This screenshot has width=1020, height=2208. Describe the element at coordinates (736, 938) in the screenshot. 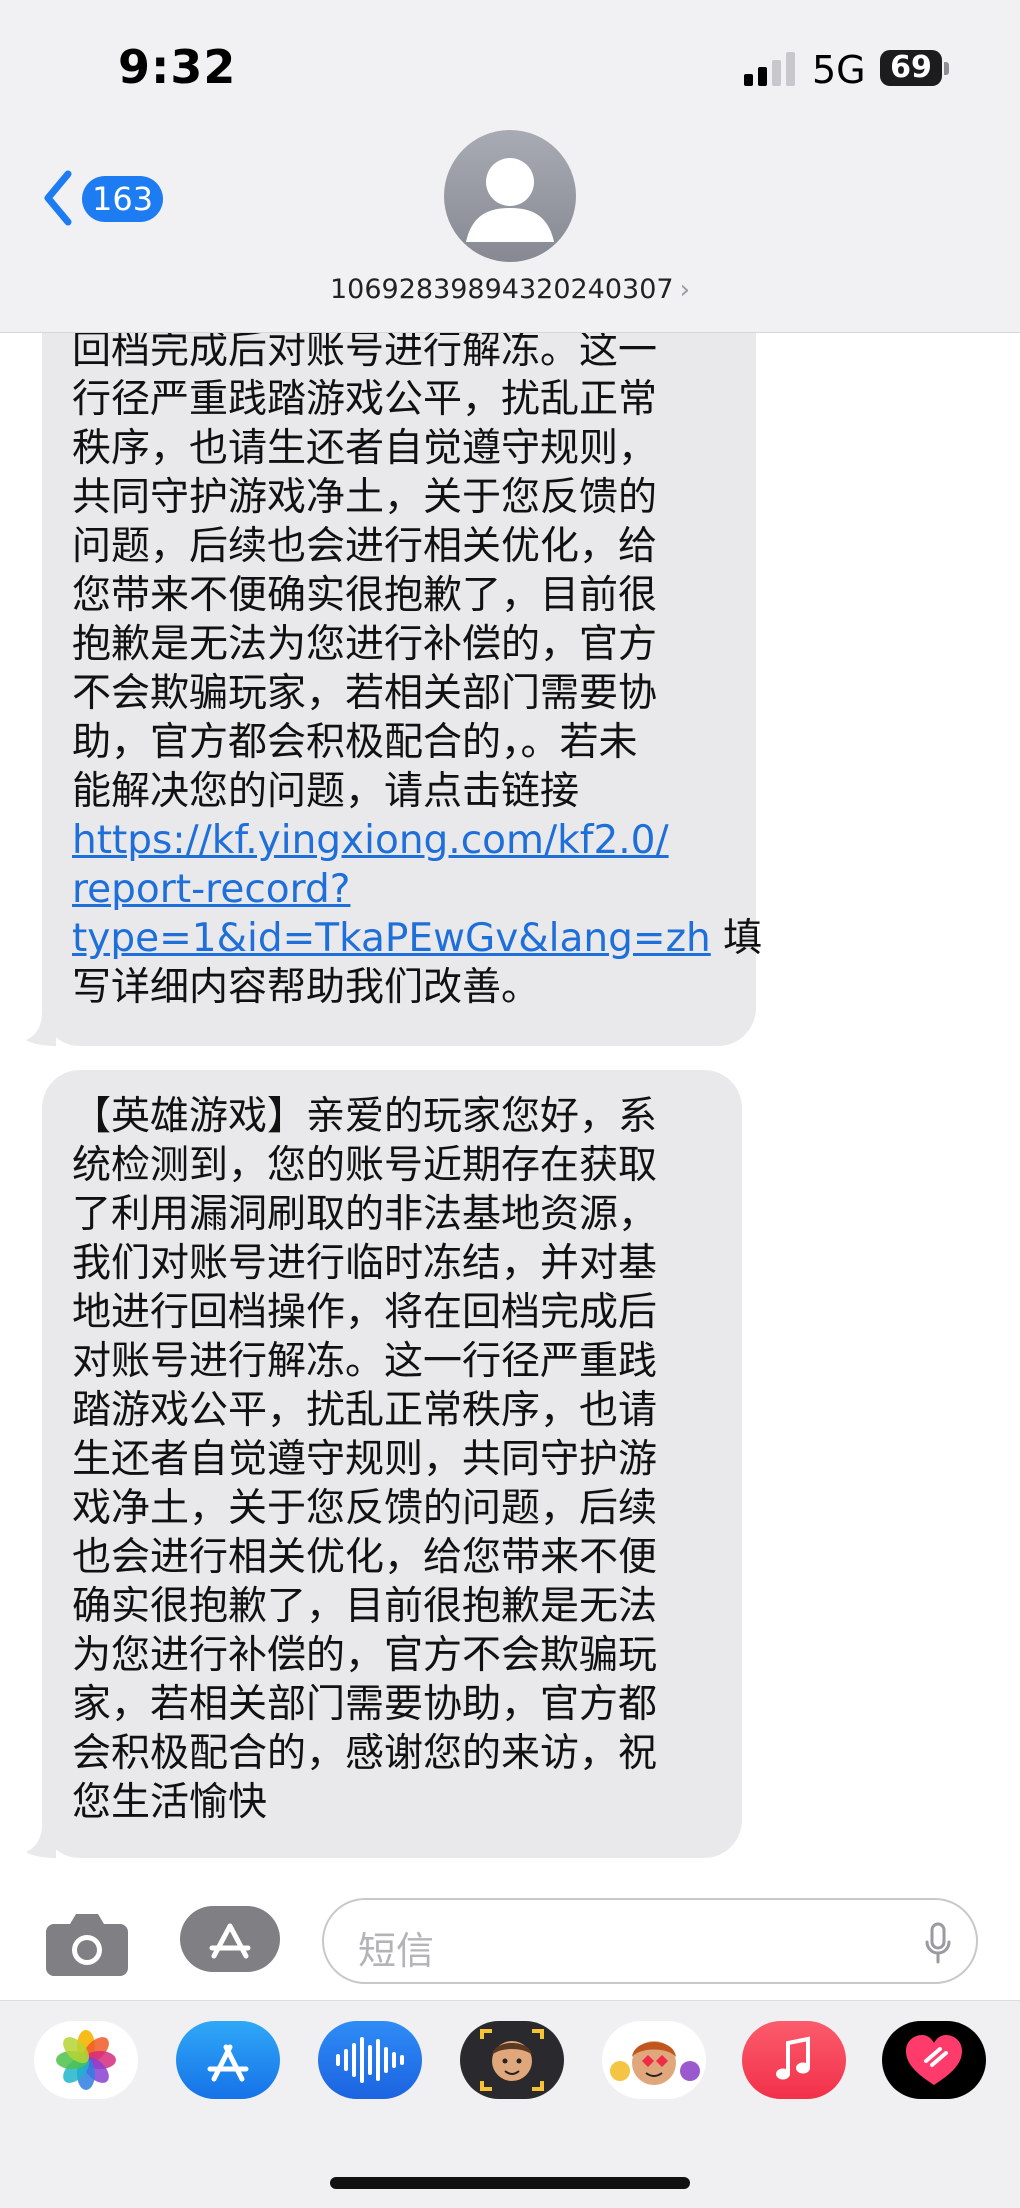

I see `message-text: 填` at that location.